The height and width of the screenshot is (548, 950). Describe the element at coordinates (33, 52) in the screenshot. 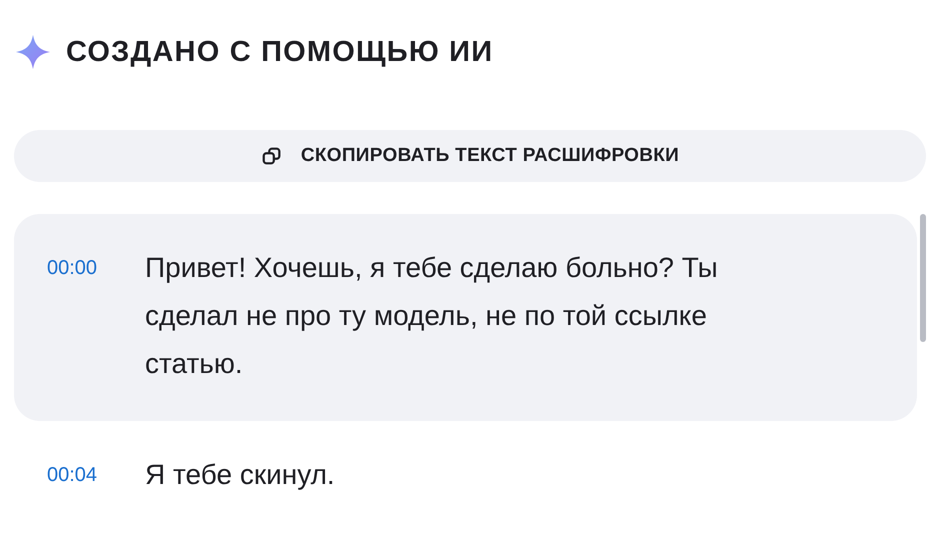

I see `sparkle-icon` at that location.